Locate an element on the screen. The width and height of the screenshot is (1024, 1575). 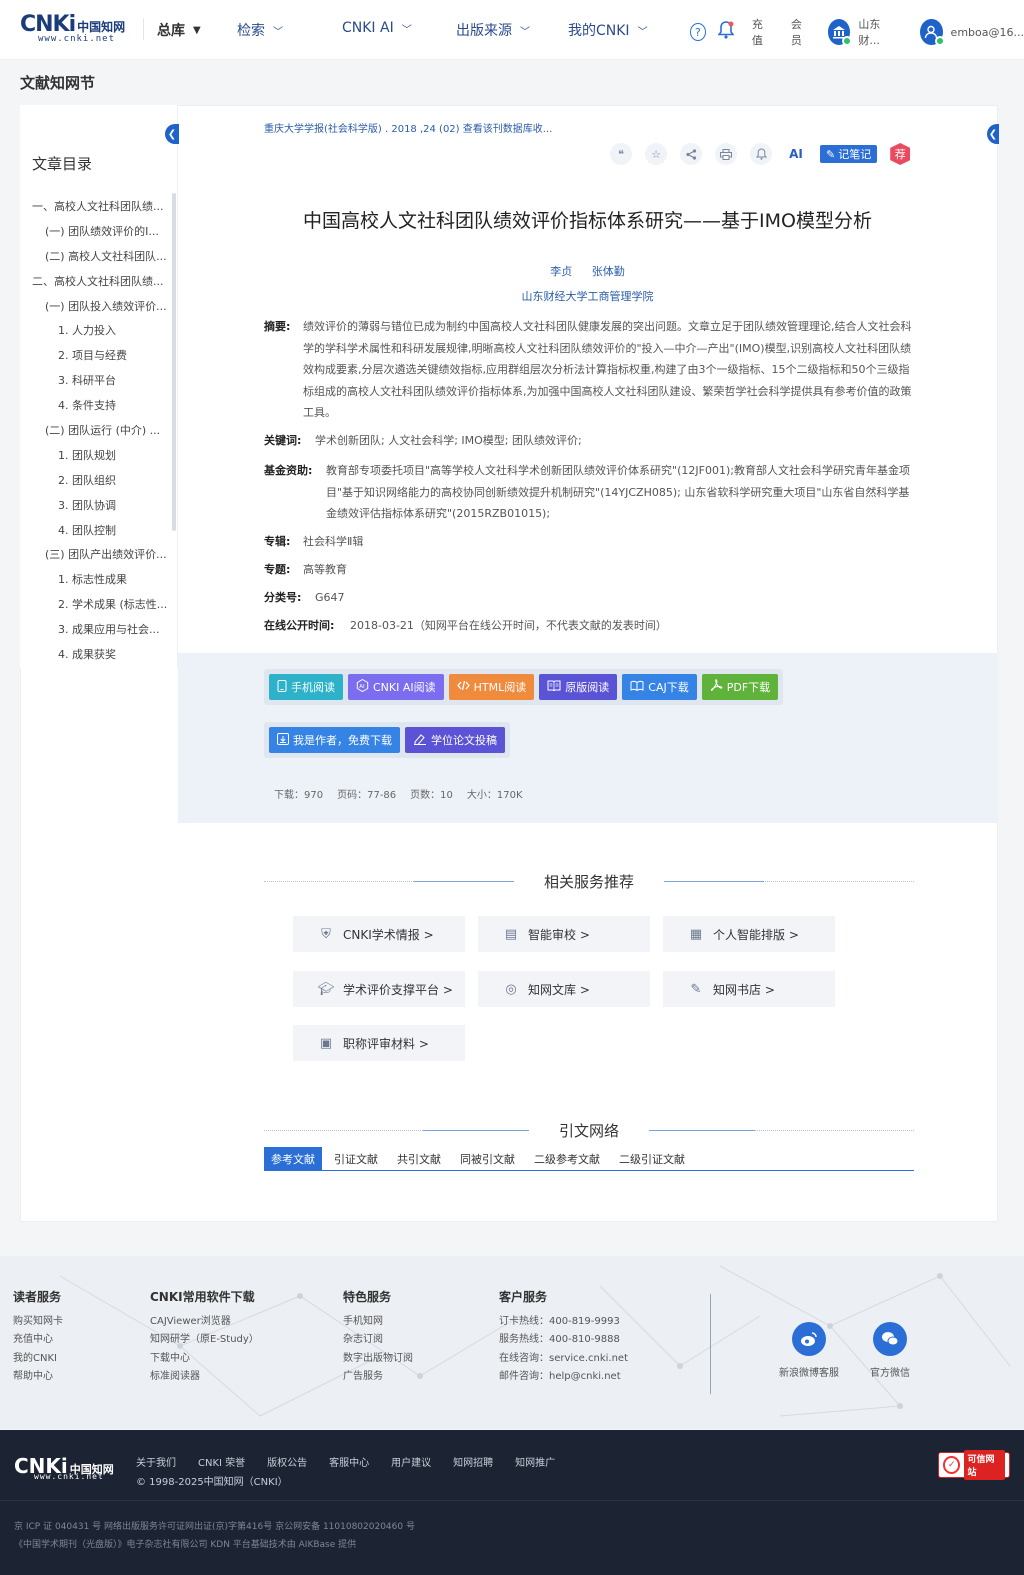
download-button: 我是作者，免费下载 is located at coordinates (334, 740).